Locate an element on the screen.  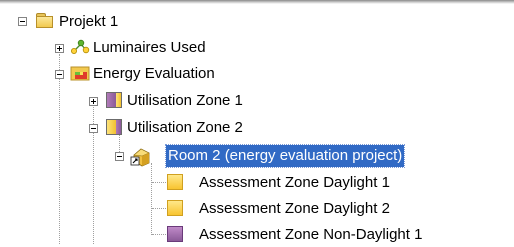
tree-node-label: Utilisation Zone 1 is located at coordinates (185, 101).